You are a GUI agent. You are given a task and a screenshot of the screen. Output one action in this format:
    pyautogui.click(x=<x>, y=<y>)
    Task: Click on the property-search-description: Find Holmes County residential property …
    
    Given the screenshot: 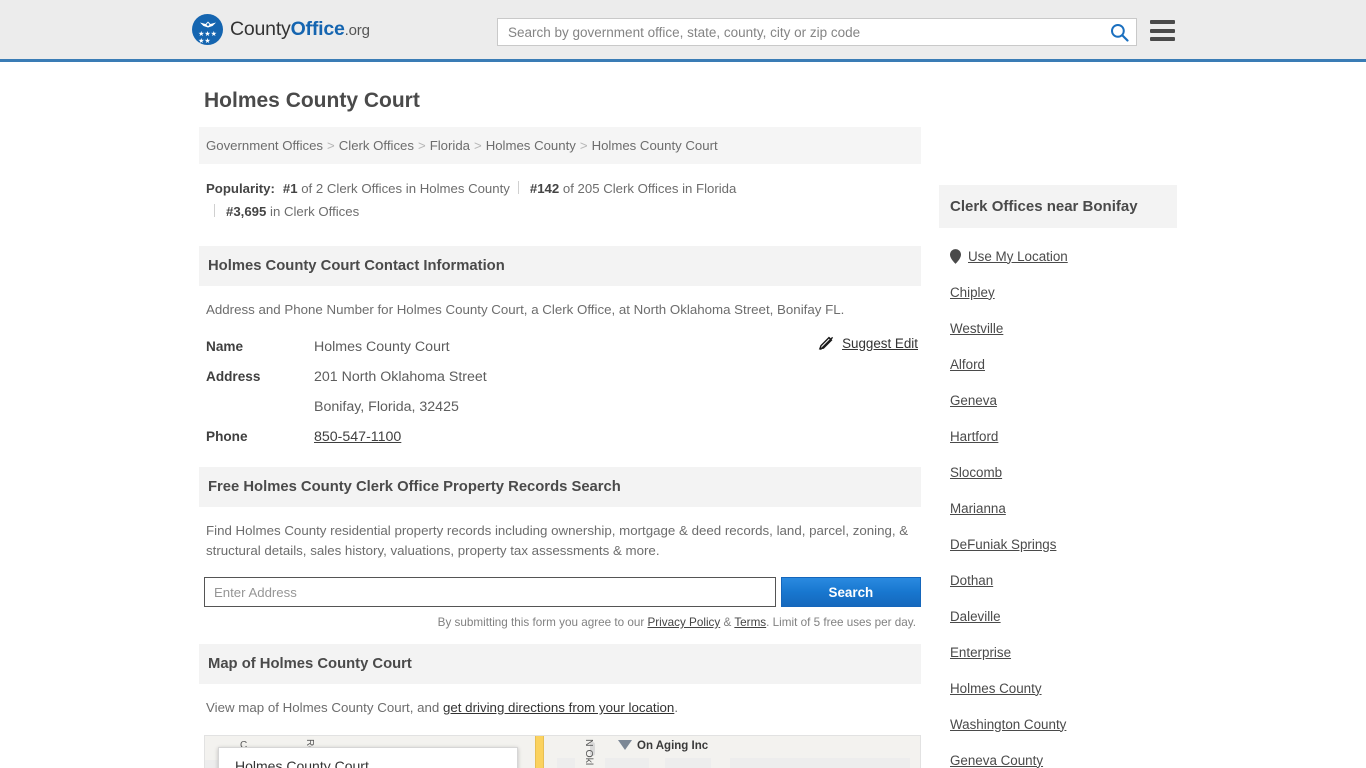 What is the action you would take?
    pyautogui.click(x=557, y=540)
    